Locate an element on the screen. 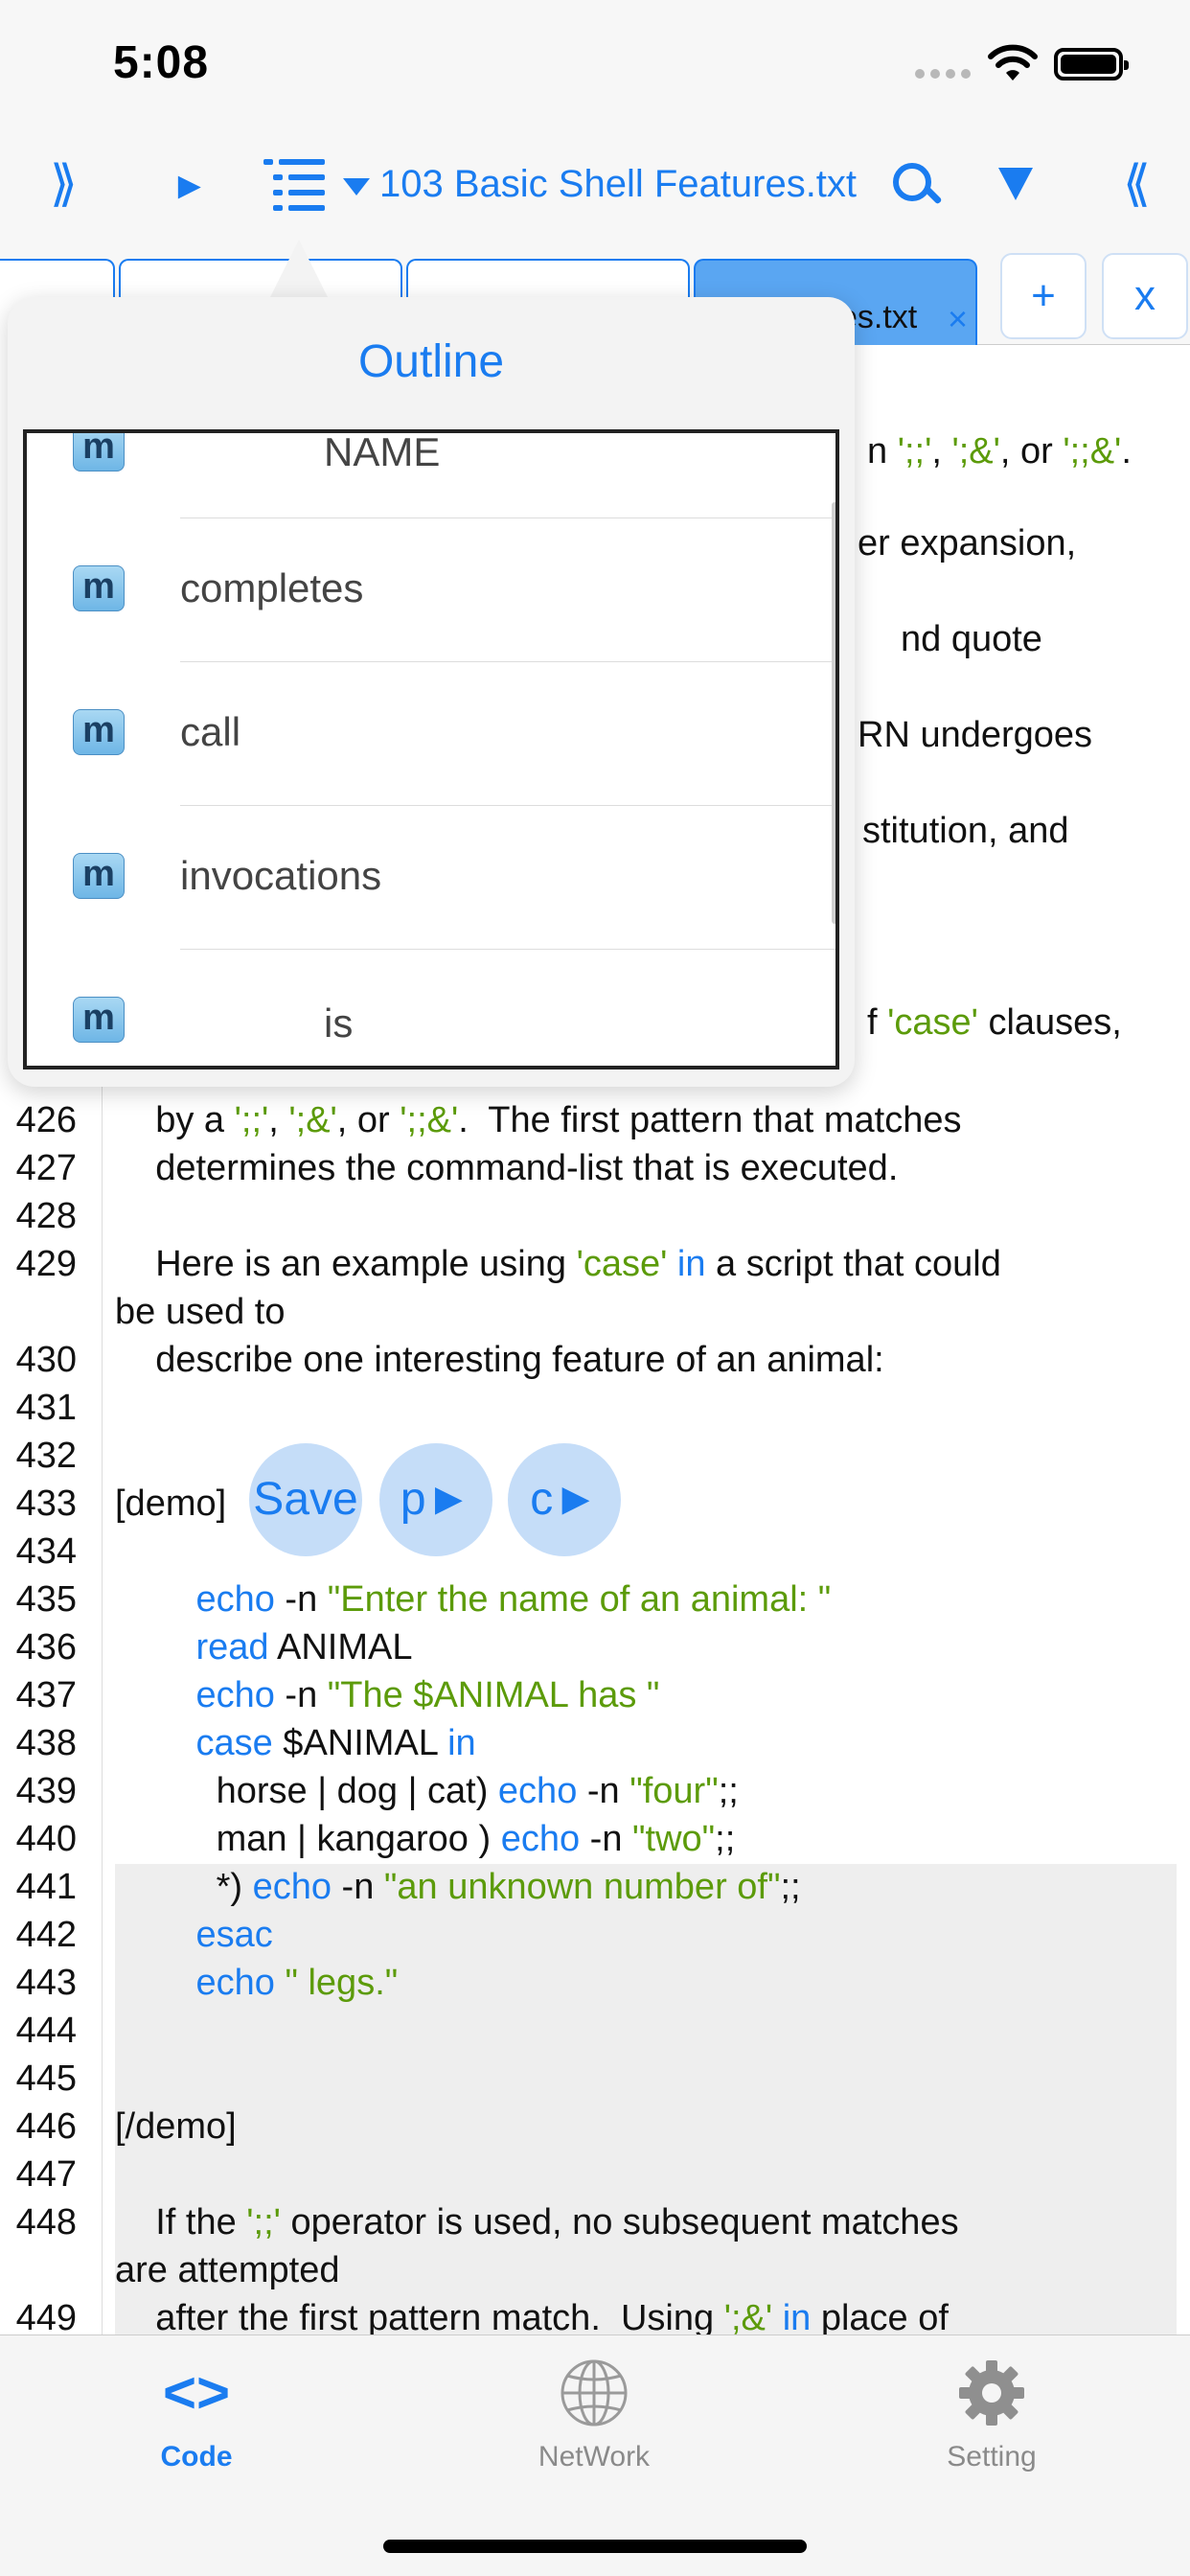 This screenshot has width=1190, height=2576. line-number: 441 is located at coordinates (46, 1887).